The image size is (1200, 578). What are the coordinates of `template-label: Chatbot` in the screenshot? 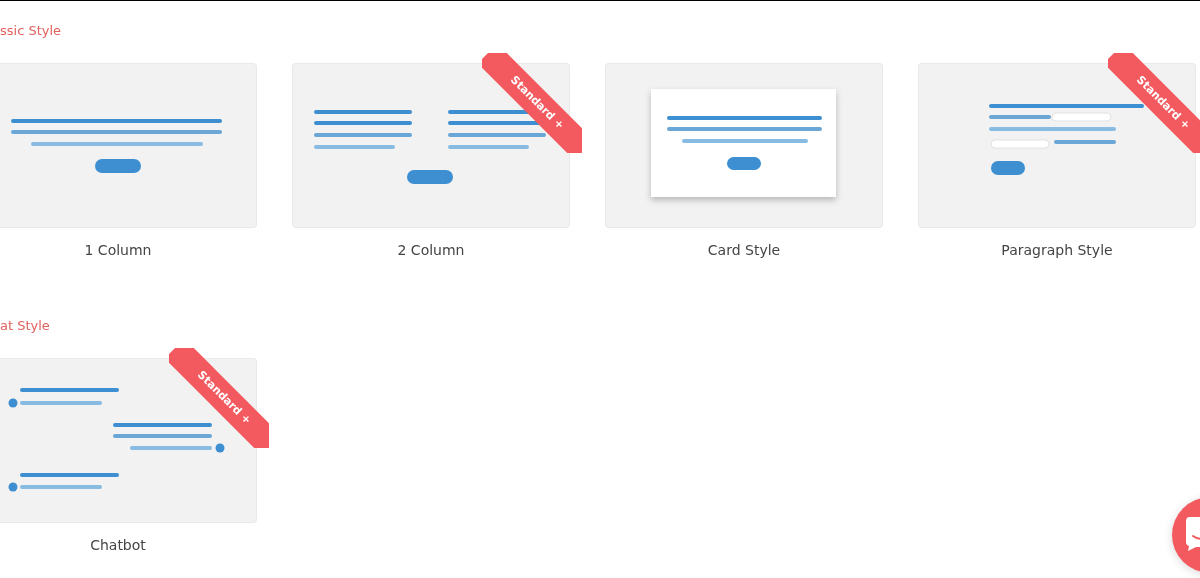 It's located at (118, 545).